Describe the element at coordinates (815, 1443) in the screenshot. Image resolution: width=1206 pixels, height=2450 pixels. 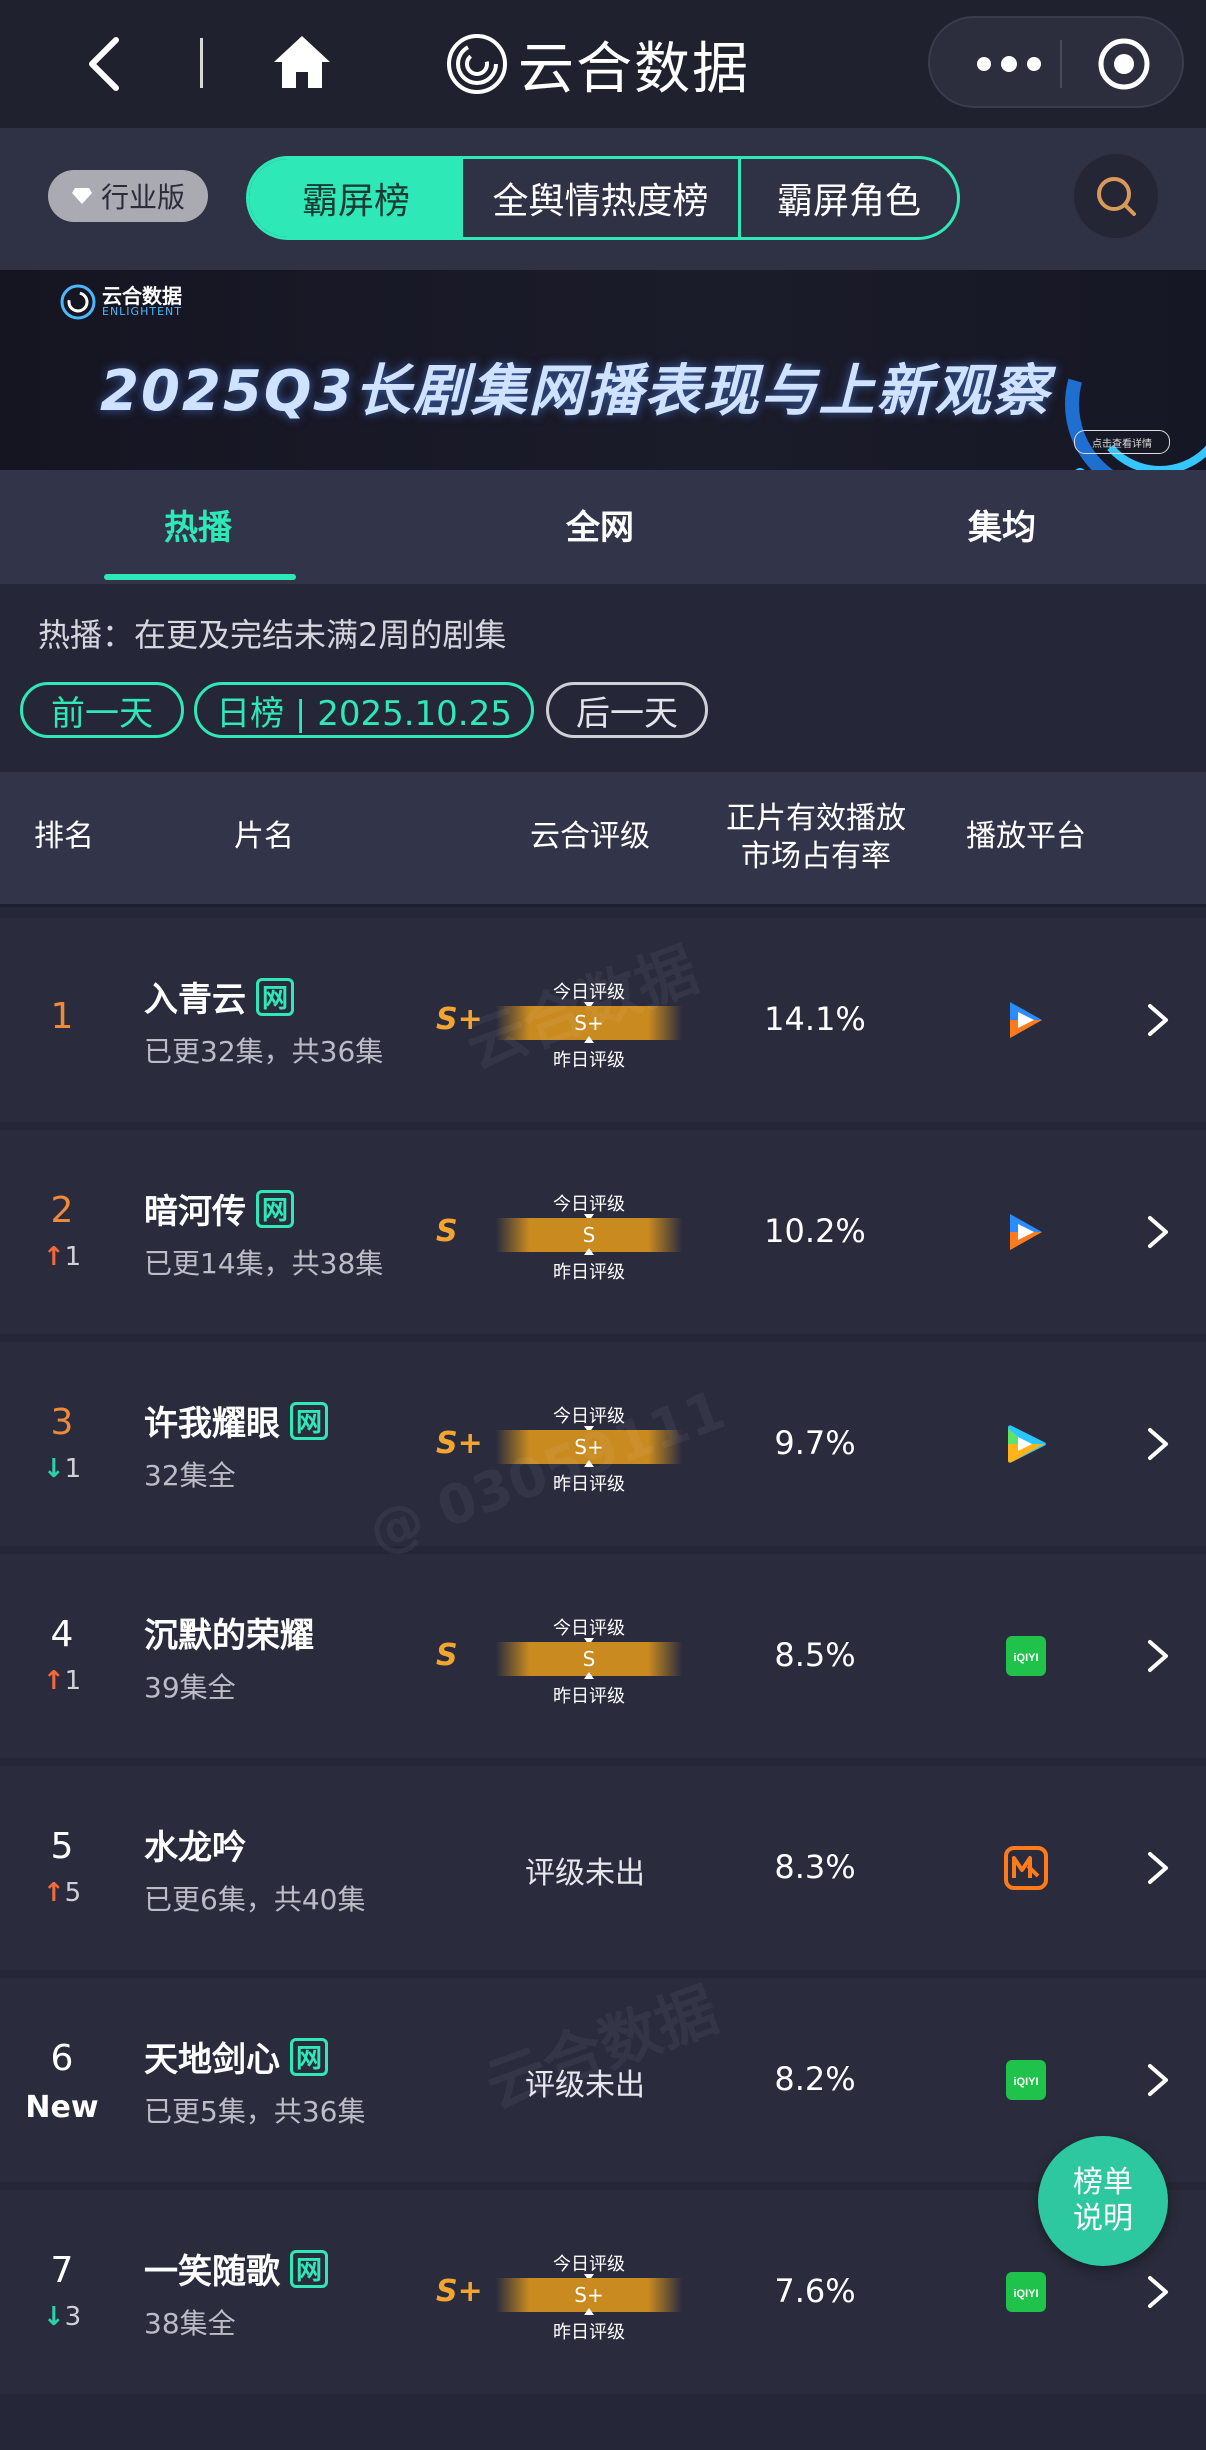
I see `market-share: 9.7%` at that location.